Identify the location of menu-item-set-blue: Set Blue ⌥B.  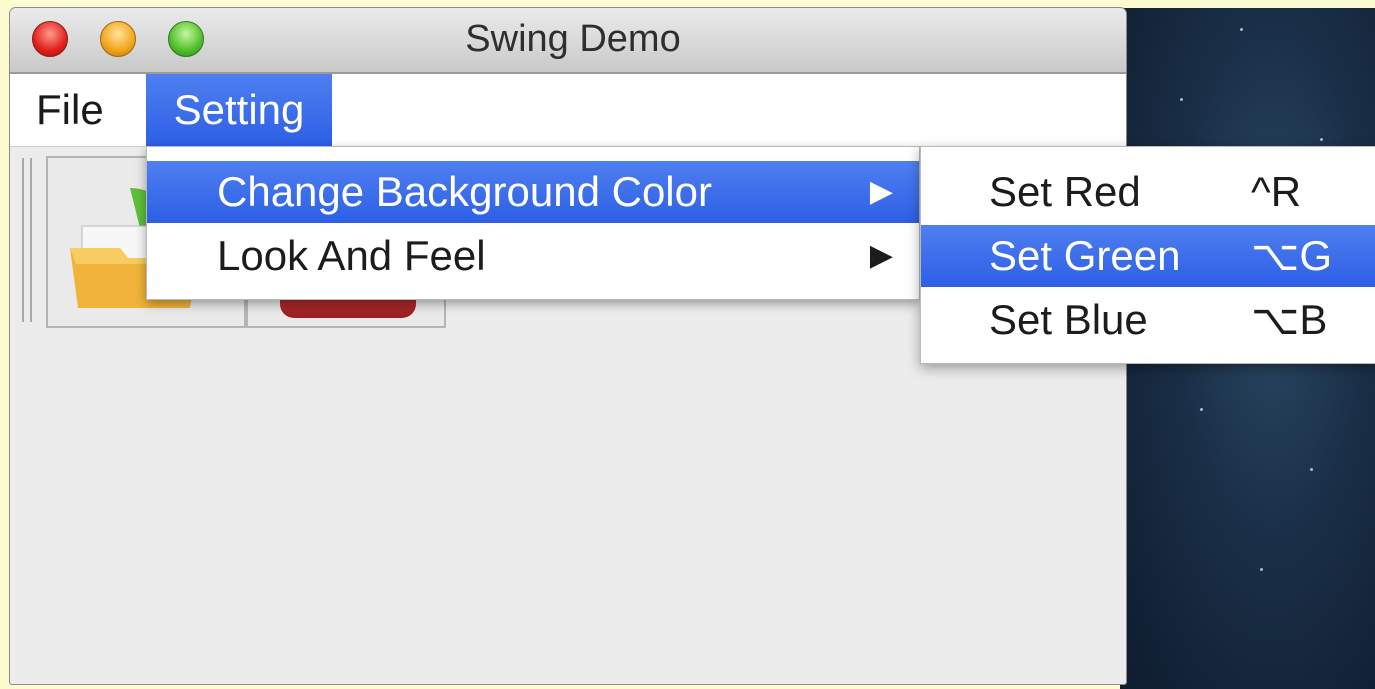
(1148, 320).